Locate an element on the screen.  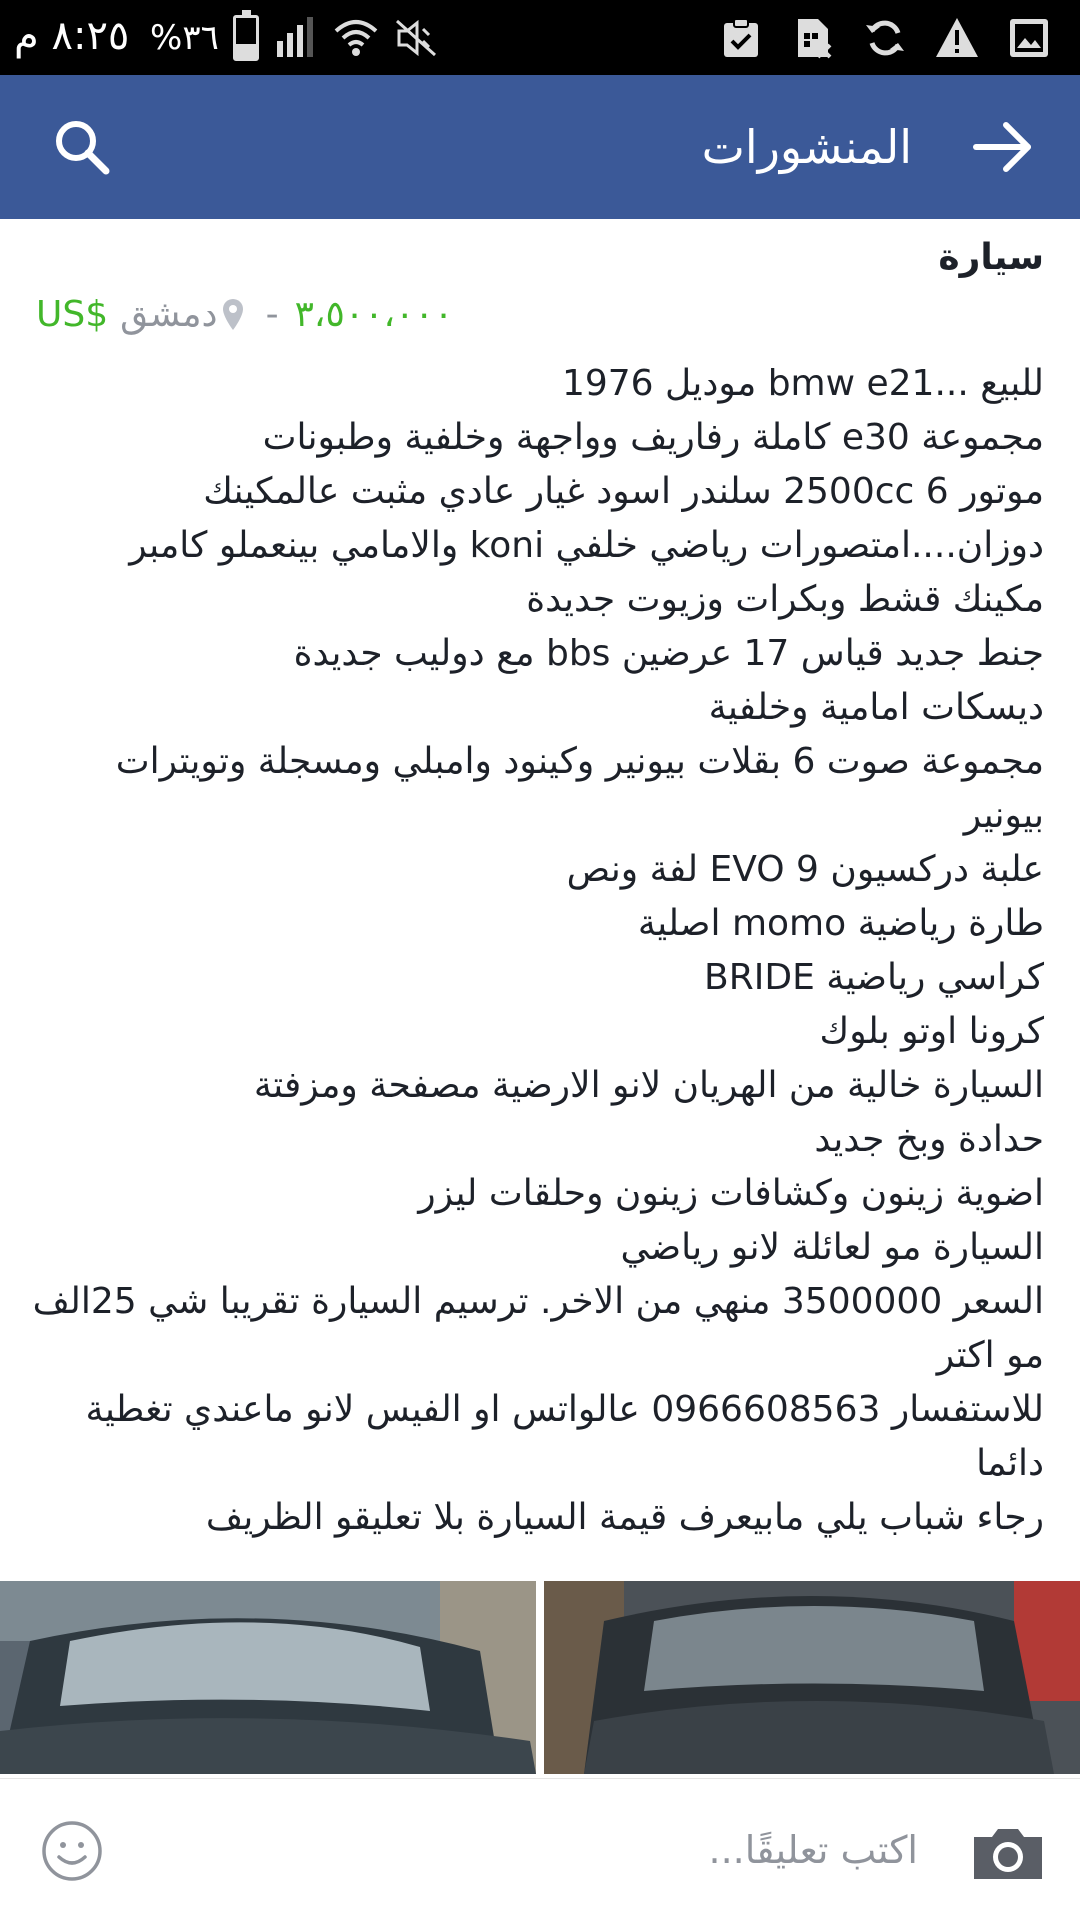
comment-bar is located at coordinates (540, 1849).